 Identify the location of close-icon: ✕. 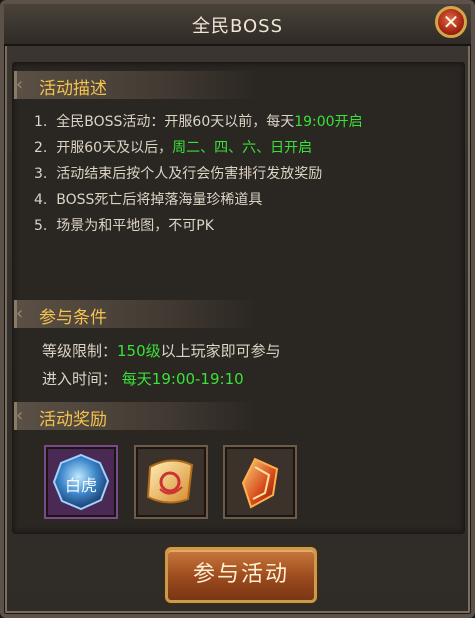
(451, 22).